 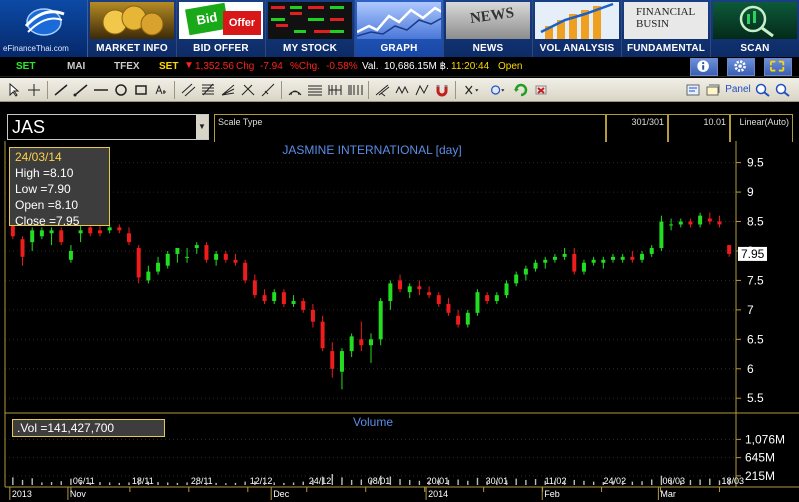 What do you see at coordinates (88, 428) in the screenshot?
I see `volume-tooltip: .Vol =141,427,700` at bounding box center [88, 428].